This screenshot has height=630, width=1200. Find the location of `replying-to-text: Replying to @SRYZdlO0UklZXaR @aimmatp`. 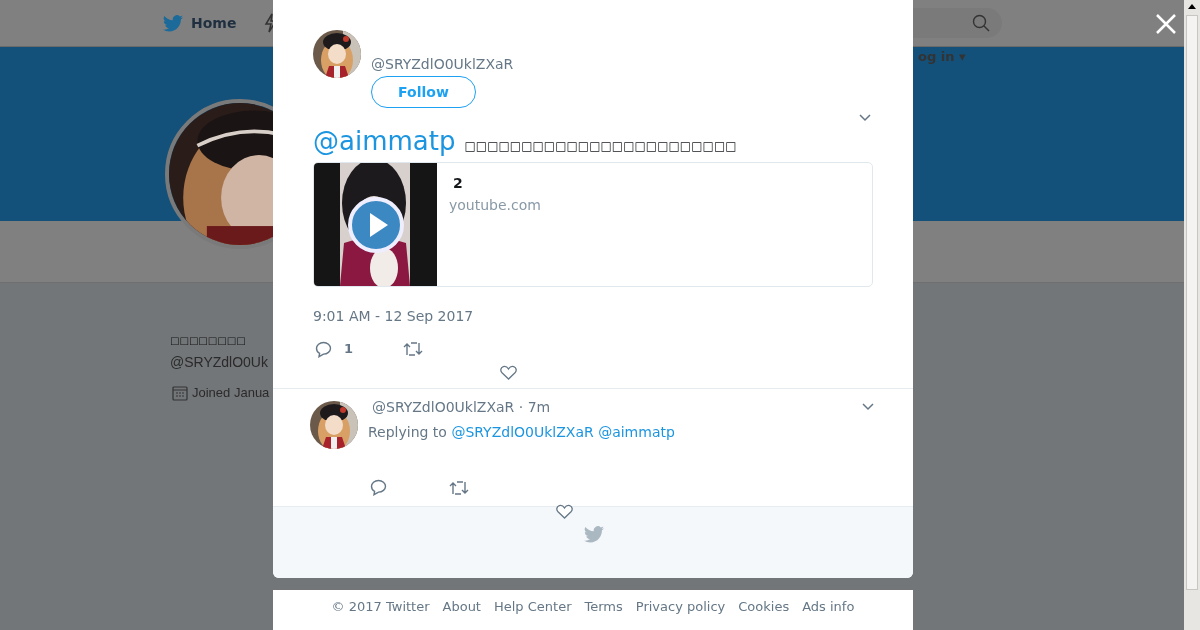

replying-to-text: Replying to @SRYZdlO0UklZXaR @aimmatp is located at coordinates (521, 432).